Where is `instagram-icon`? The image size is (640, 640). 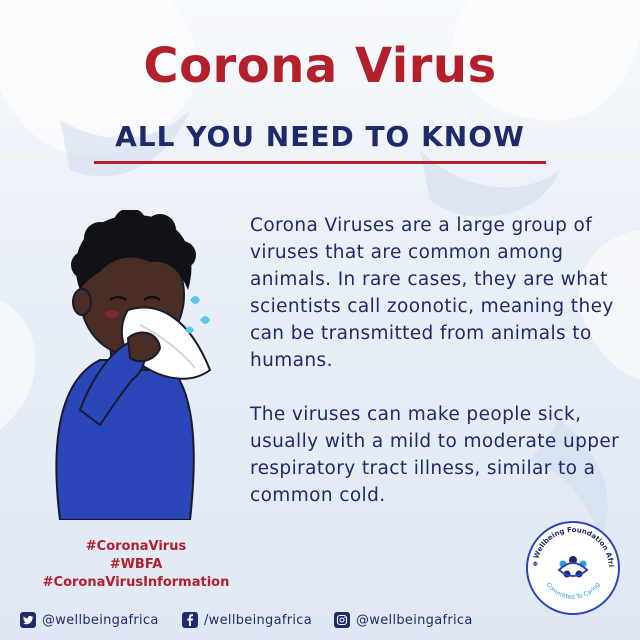 instagram-icon is located at coordinates (342, 620).